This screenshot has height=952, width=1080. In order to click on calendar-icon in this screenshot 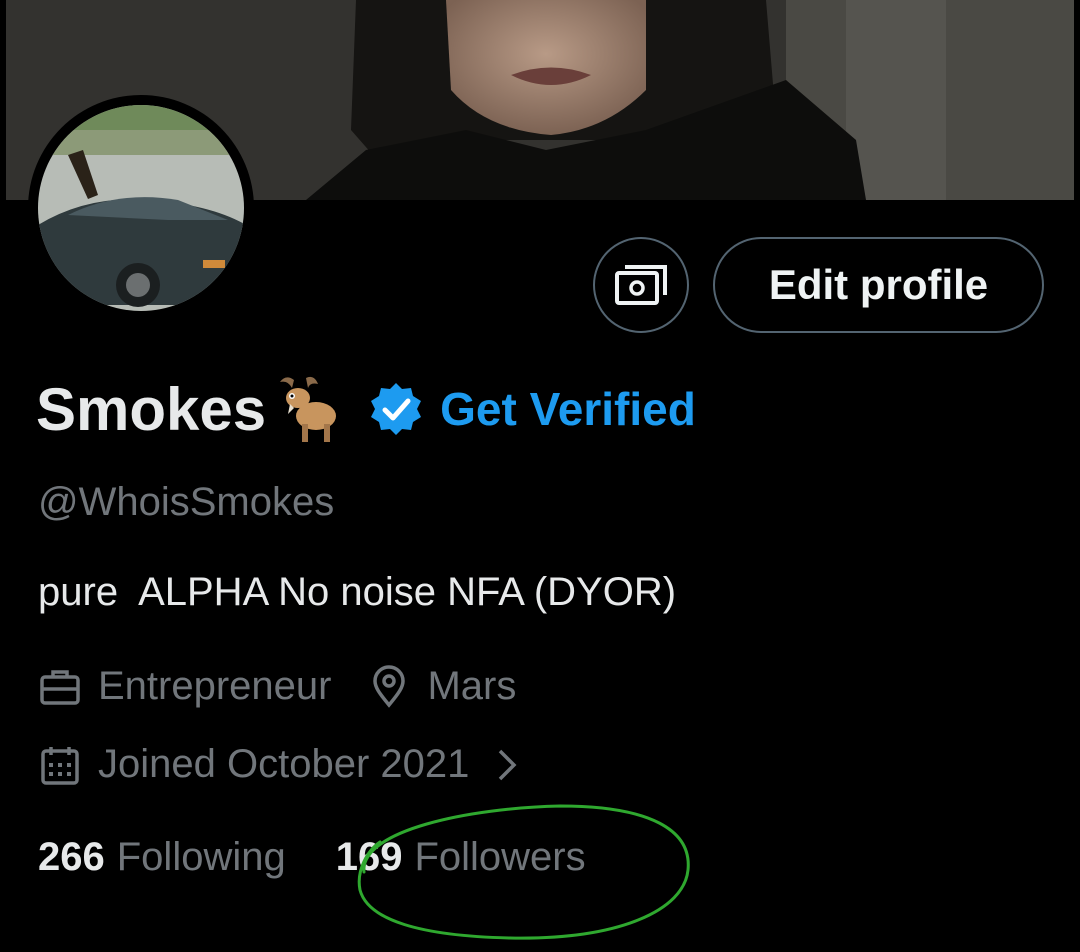, I will do `click(60, 765)`.